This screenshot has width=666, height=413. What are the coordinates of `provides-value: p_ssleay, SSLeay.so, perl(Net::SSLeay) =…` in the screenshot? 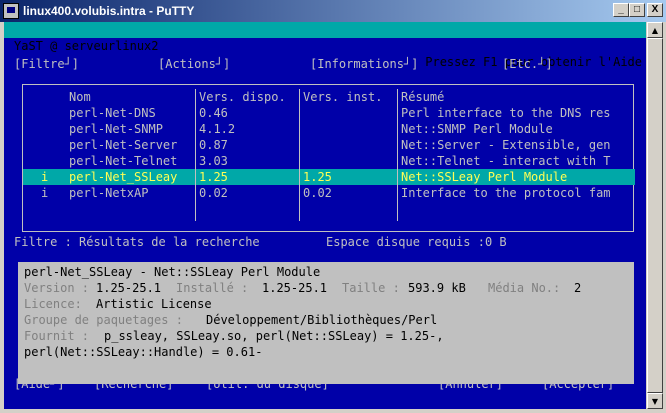 It's located at (274, 336).